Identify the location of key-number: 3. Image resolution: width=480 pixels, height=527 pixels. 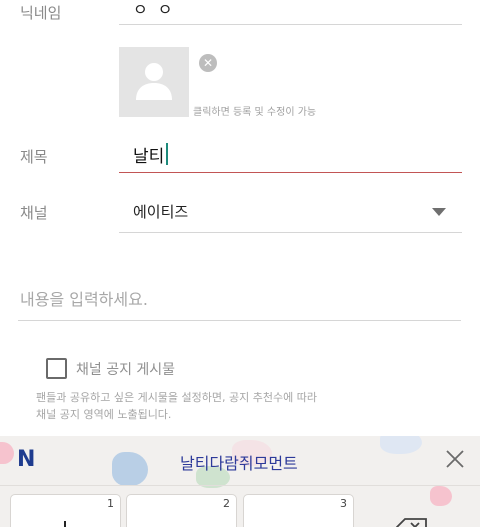
(343, 503).